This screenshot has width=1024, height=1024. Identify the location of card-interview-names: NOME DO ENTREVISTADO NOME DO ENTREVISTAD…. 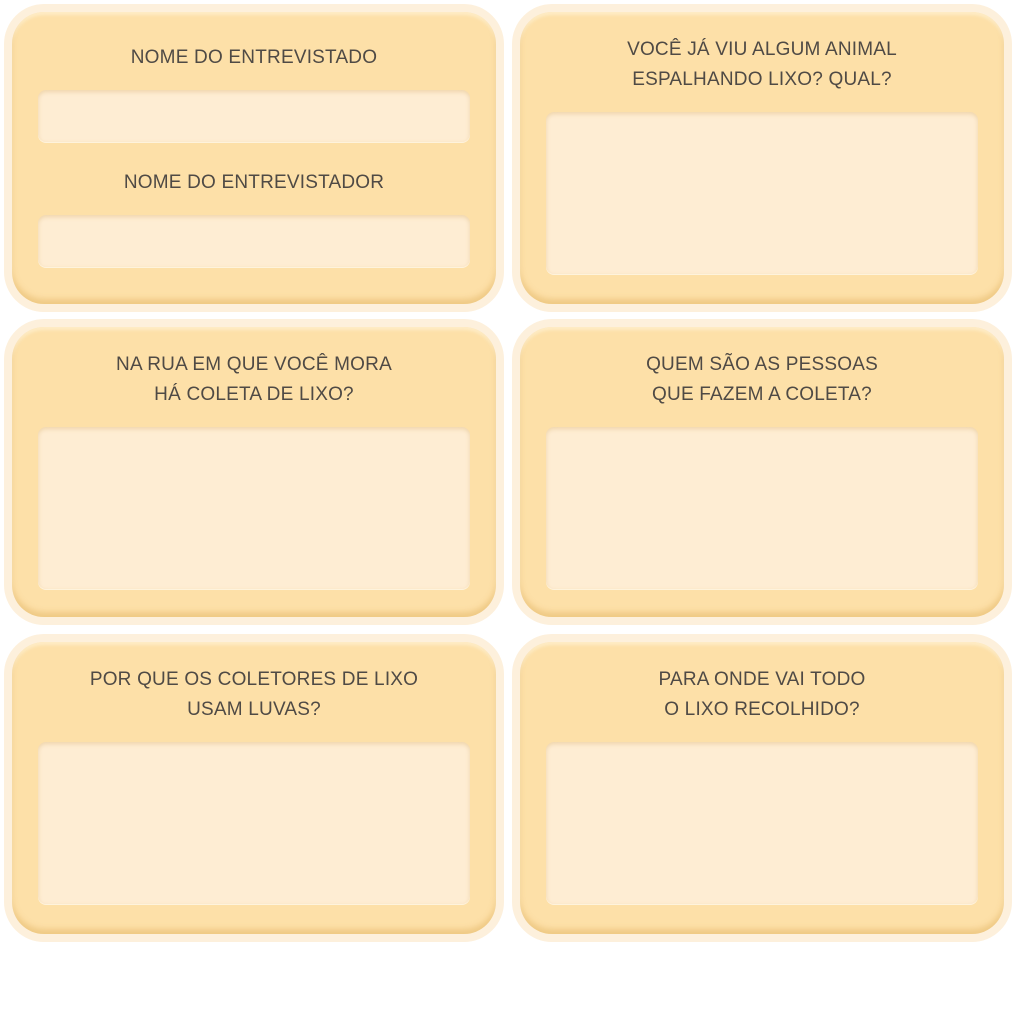
(254, 158).